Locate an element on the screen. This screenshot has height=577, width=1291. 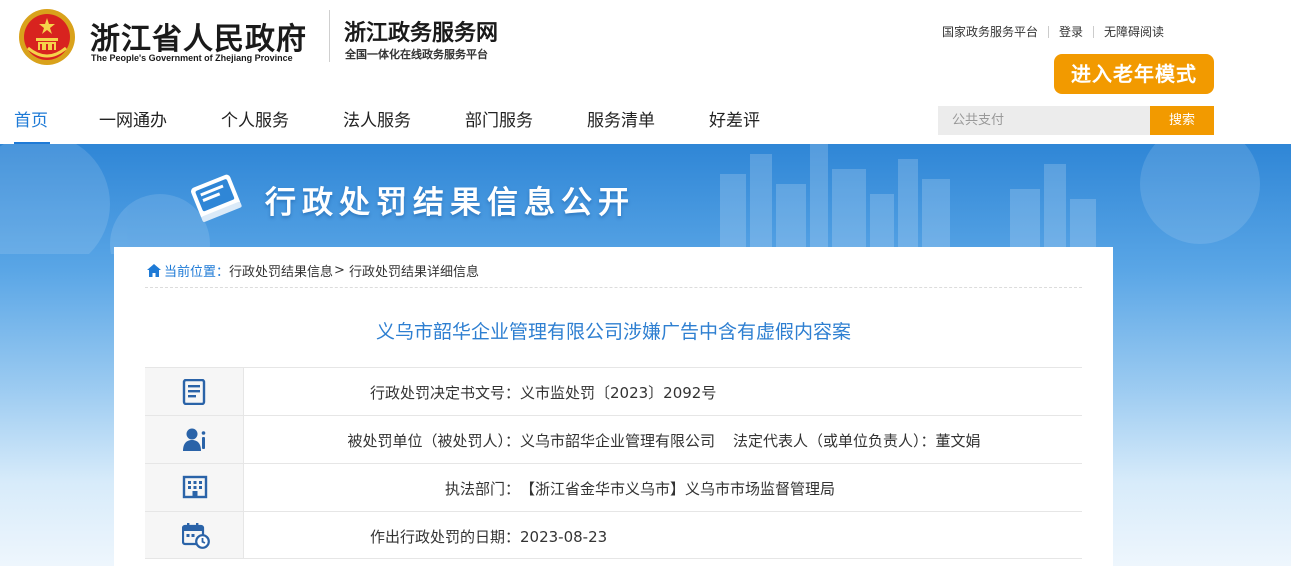
service-subtitle: 全国一体化在线政务服务平台 is located at coordinates (416, 54).